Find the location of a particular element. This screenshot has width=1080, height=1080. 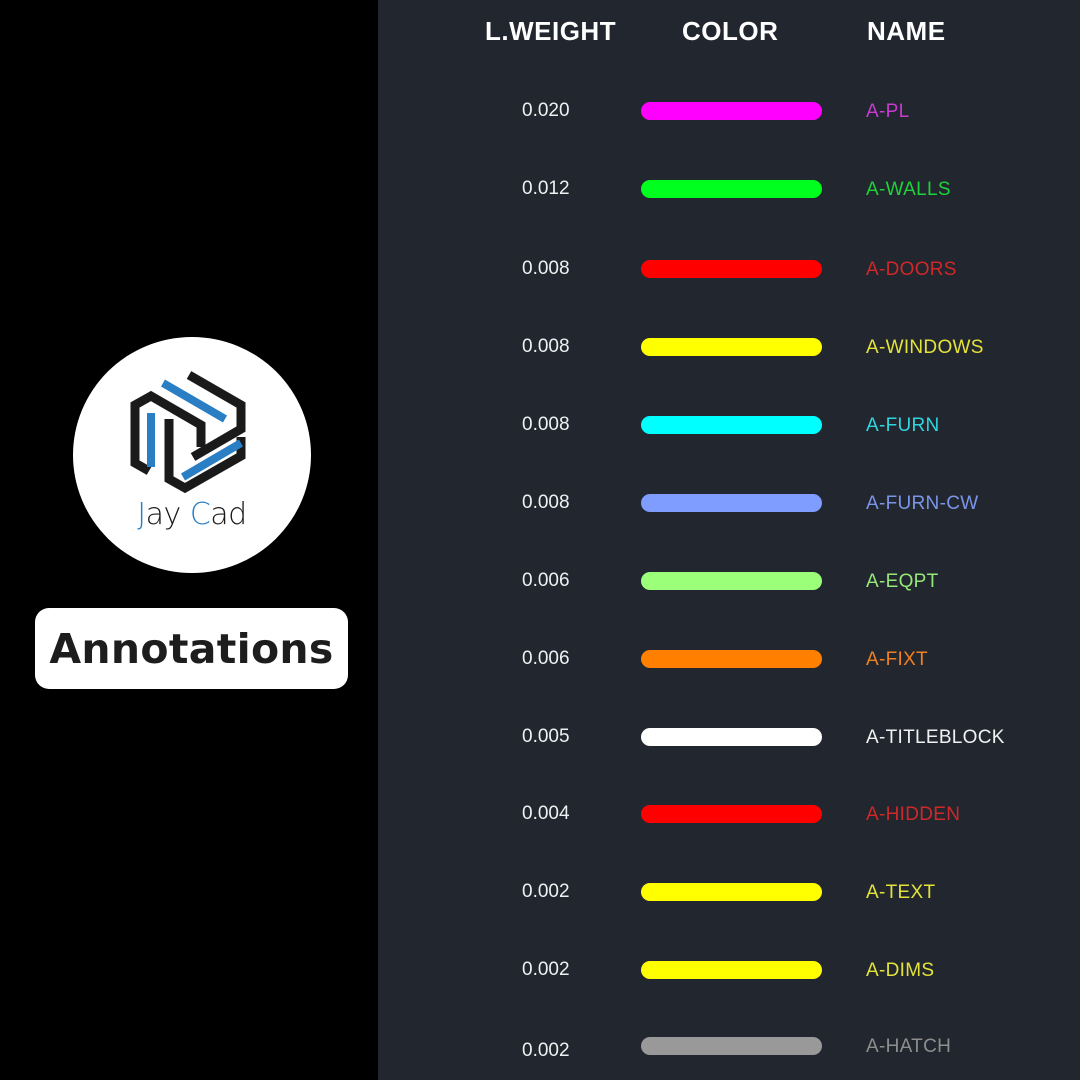

table-row: 0.008 A-WINDOWS is located at coordinates (729, 356).